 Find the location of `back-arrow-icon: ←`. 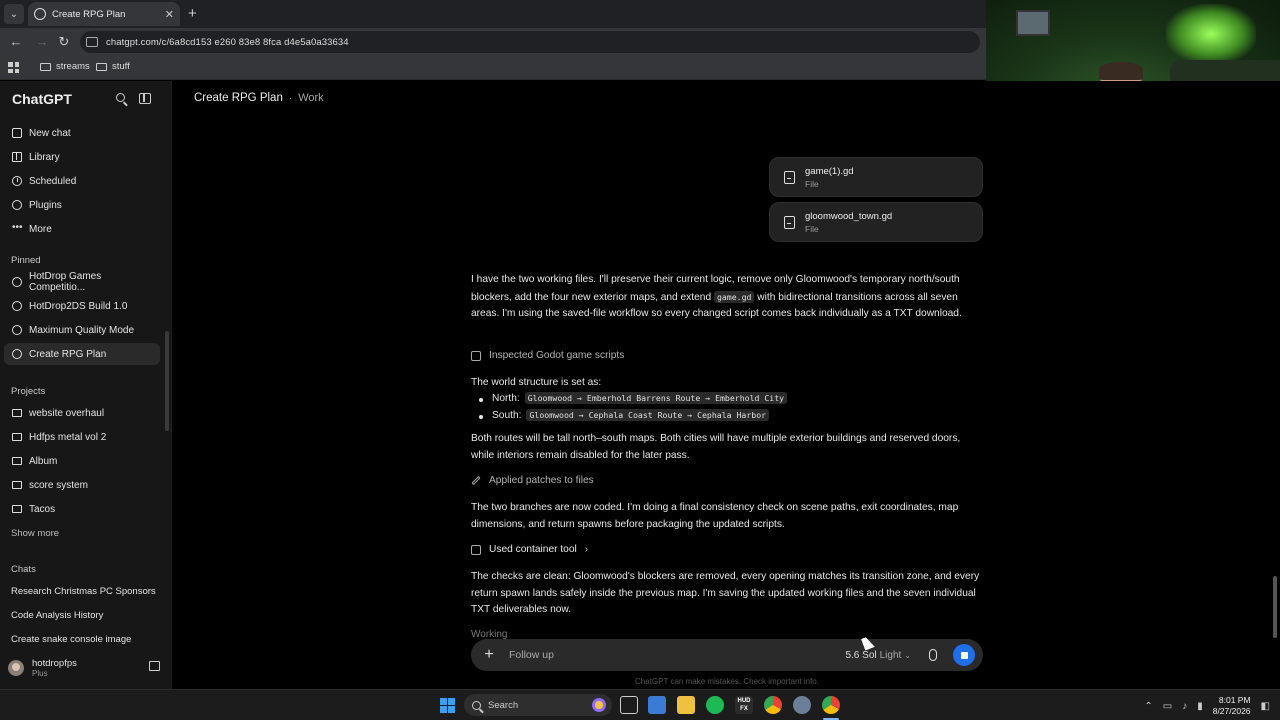

back-arrow-icon: ← is located at coordinates (16, 41).